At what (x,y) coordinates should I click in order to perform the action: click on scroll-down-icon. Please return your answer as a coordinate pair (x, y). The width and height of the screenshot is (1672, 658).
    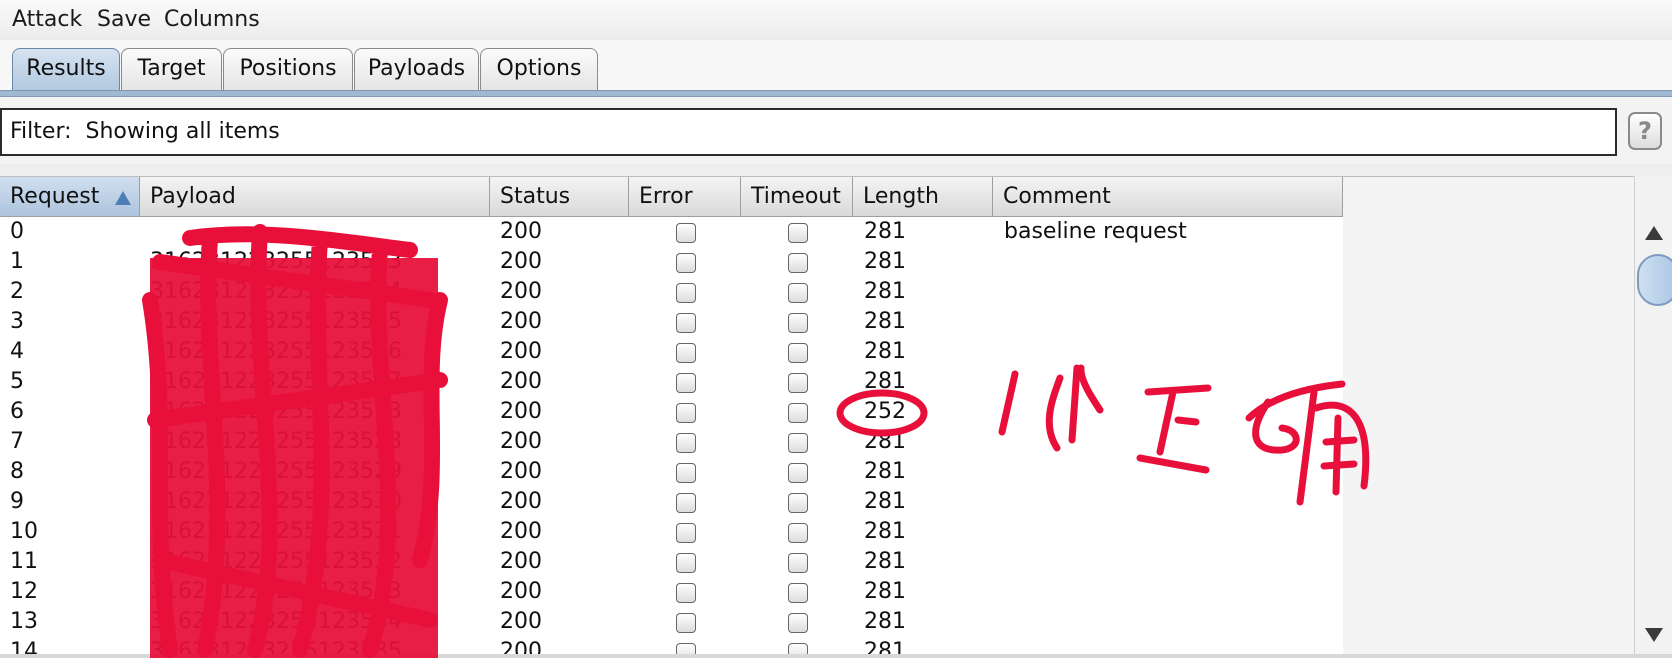
    Looking at the image, I should click on (1654, 635).